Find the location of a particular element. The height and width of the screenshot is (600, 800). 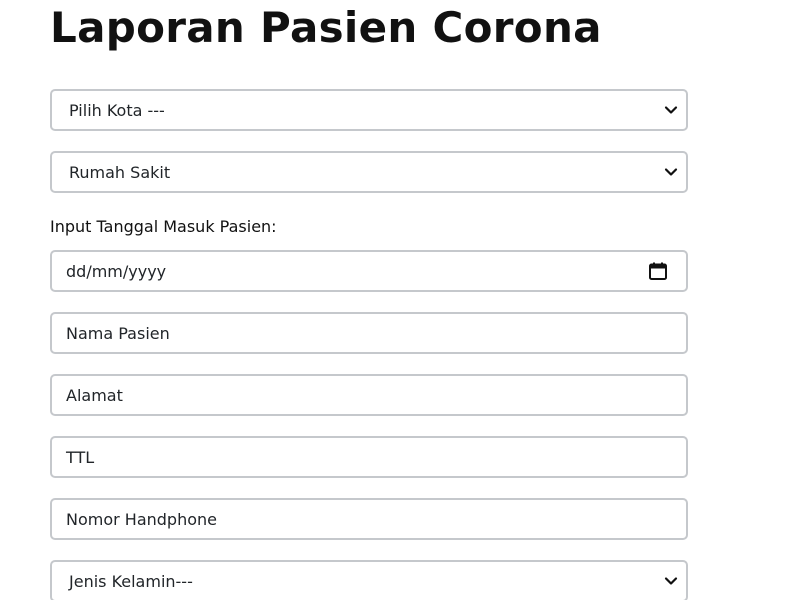

rumah-sakit-select-value: Rumah Sakit is located at coordinates (120, 172).